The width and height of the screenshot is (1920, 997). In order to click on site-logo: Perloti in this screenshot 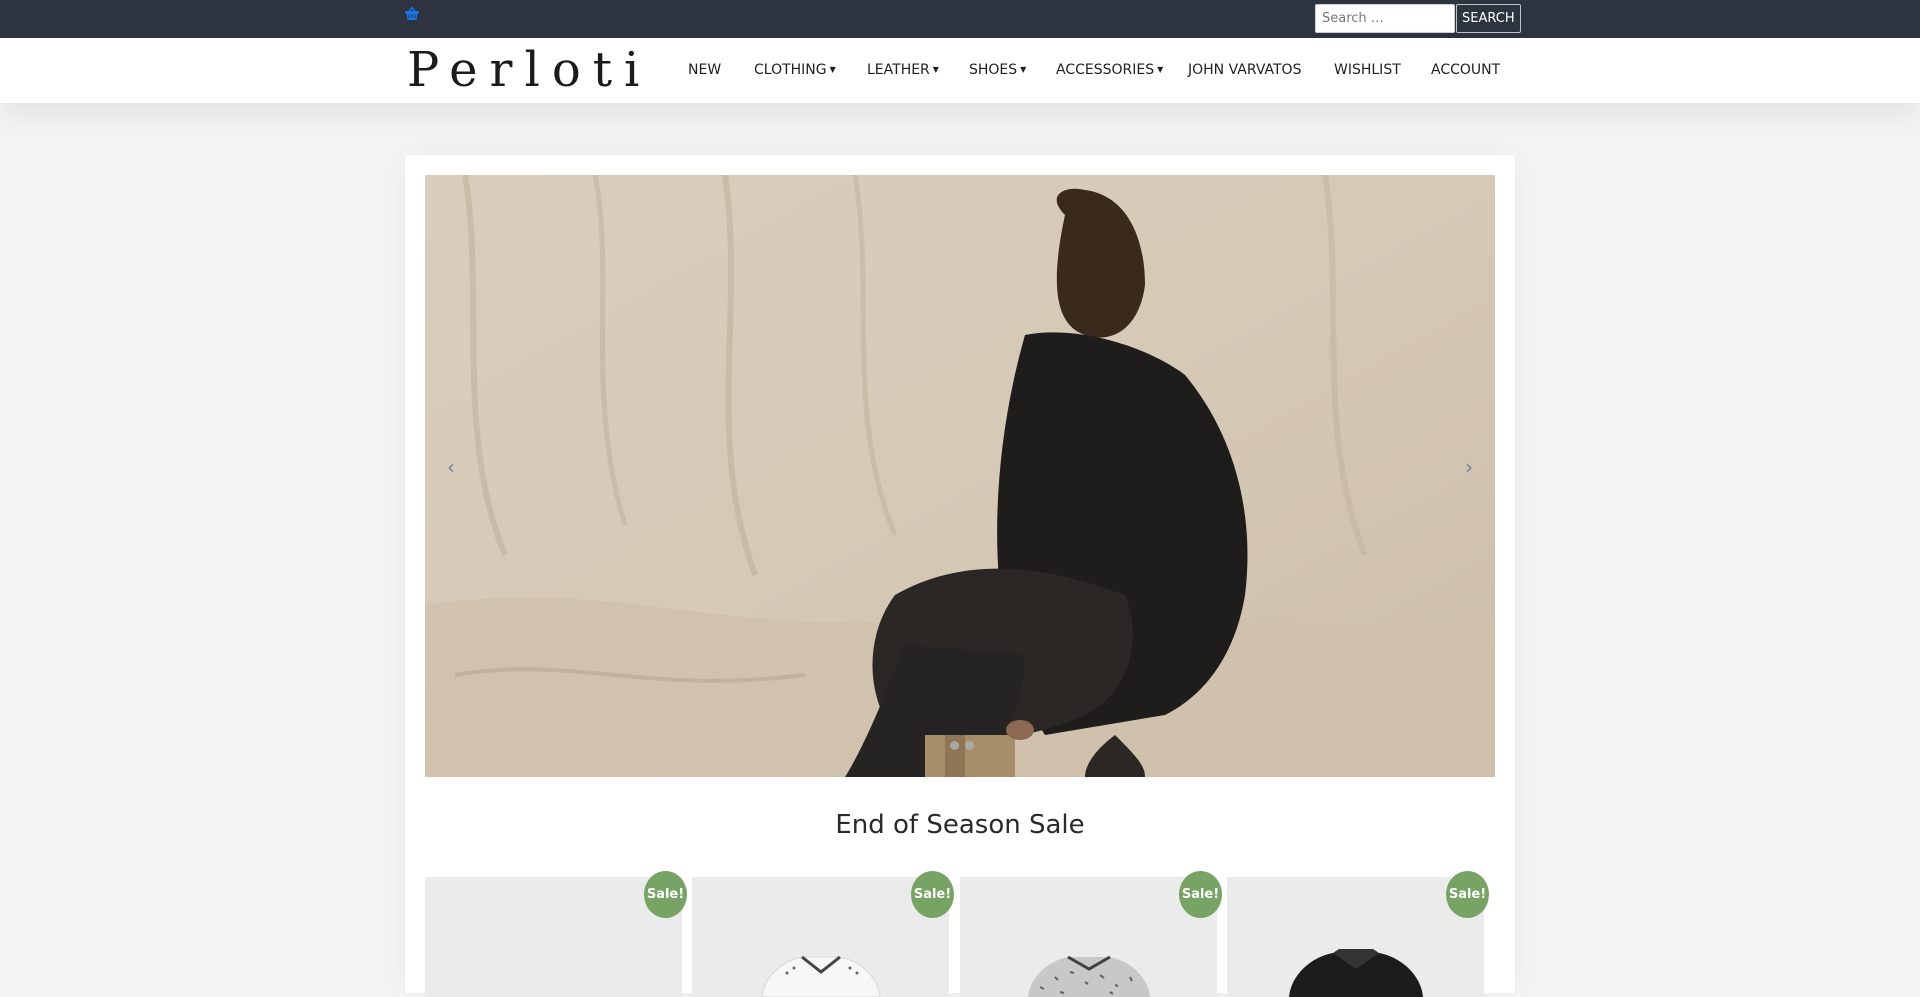, I will do `click(529, 70)`.